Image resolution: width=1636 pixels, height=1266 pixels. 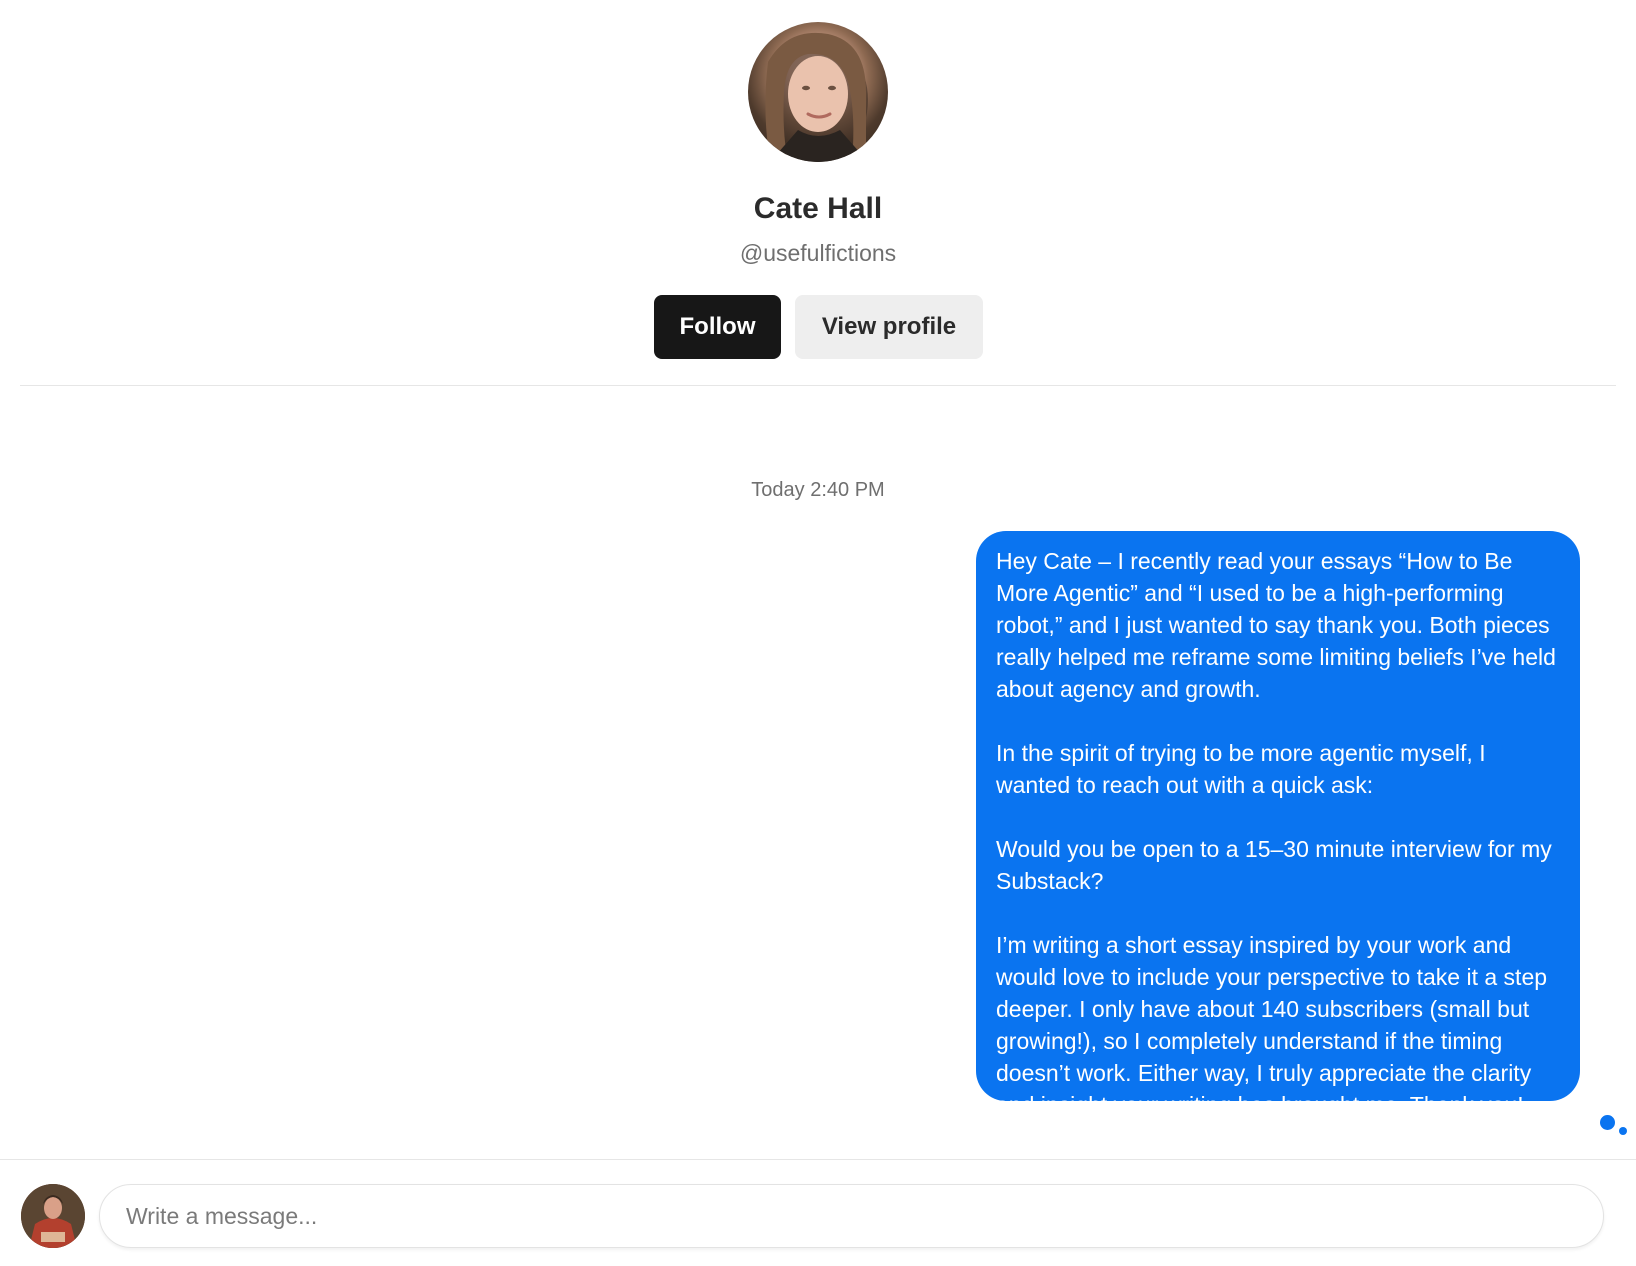 I want to click on user-photo-icon, so click(x=53, y=1216).